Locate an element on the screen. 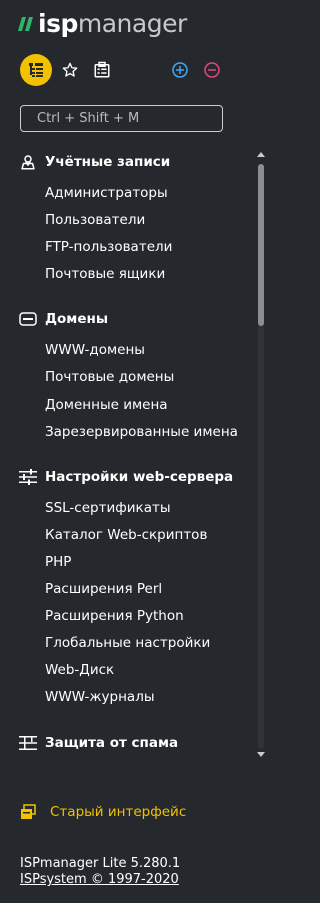 The width and height of the screenshot is (320, 903). scroll-thumb is located at coordinates (261, 245).